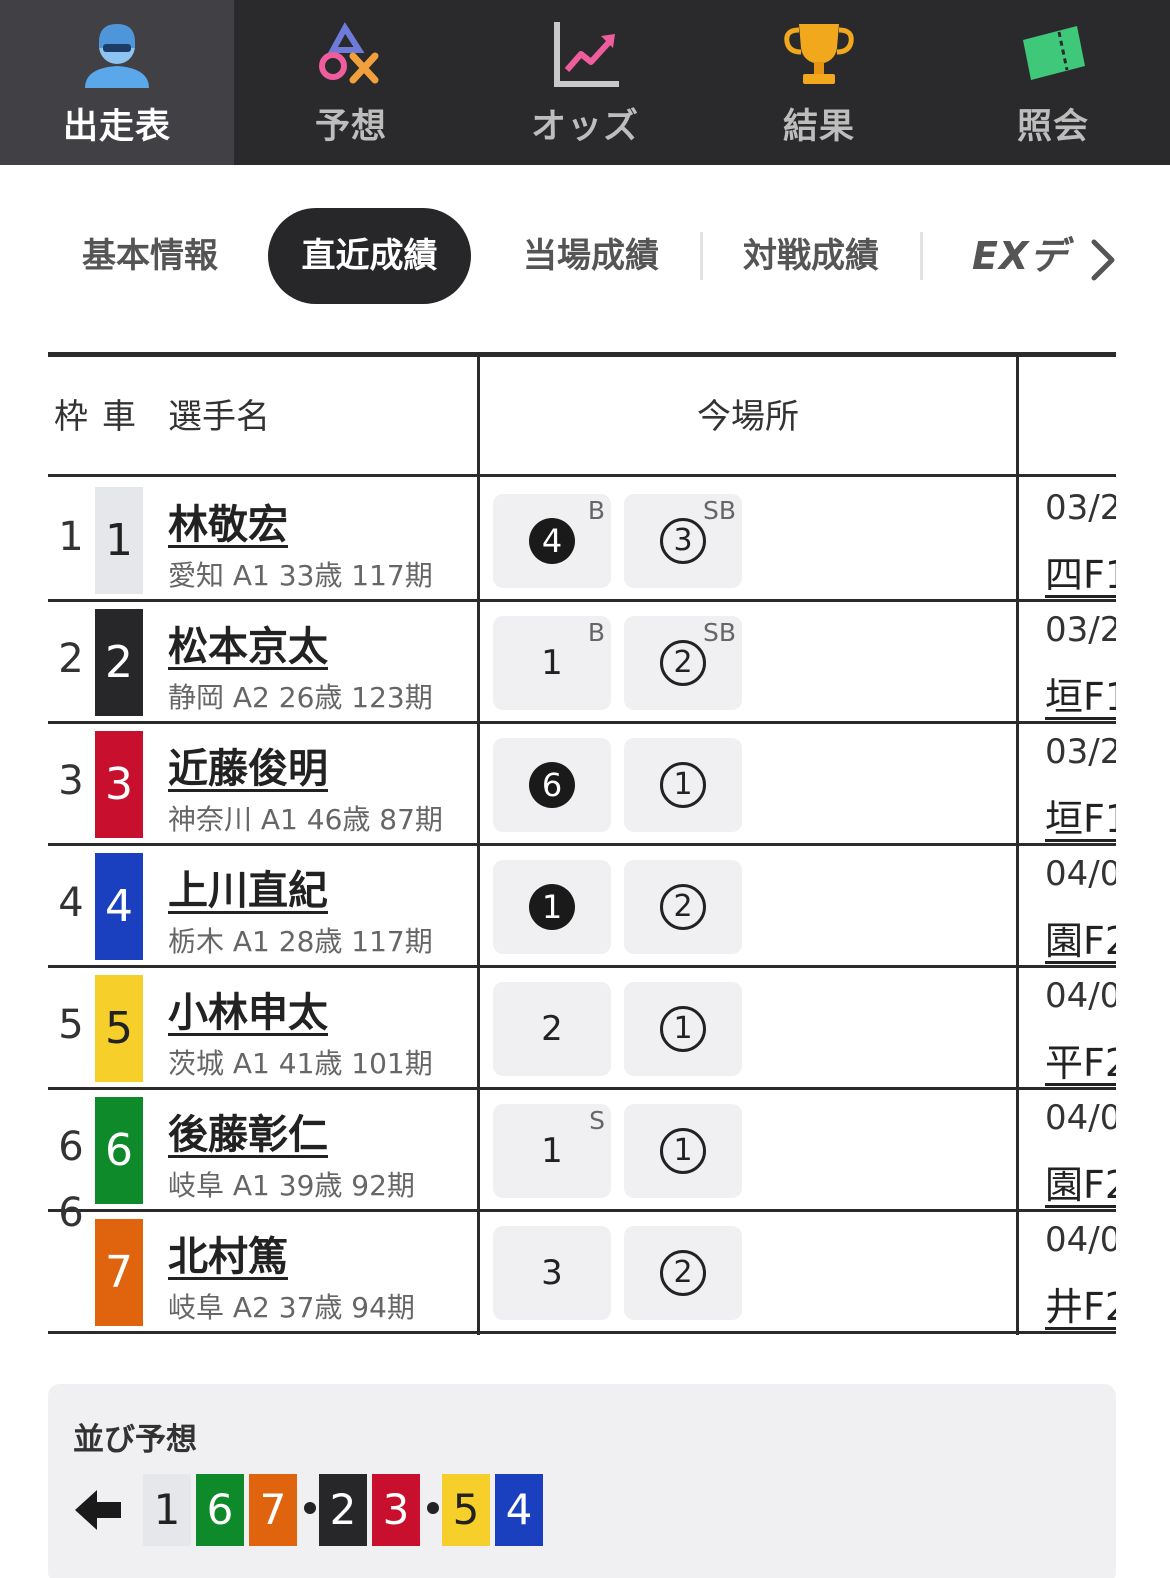 The width and height of the screenshot is (1170, 1578). What do you see at coordinates (586, 54) in the screenshot?
I see `chart-up-icon` at bounding box center [586, 54].